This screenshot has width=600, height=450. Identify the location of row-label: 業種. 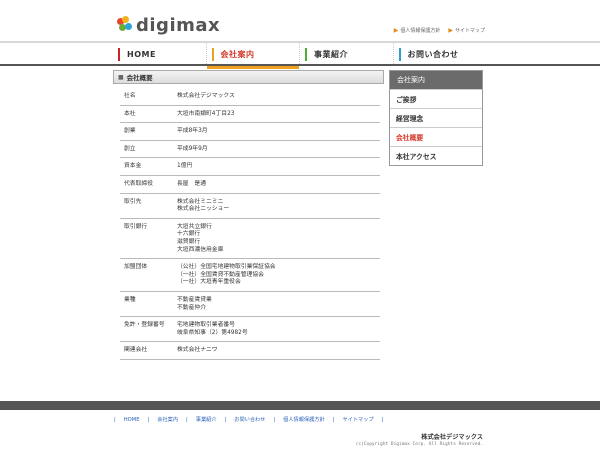
(130, 299).